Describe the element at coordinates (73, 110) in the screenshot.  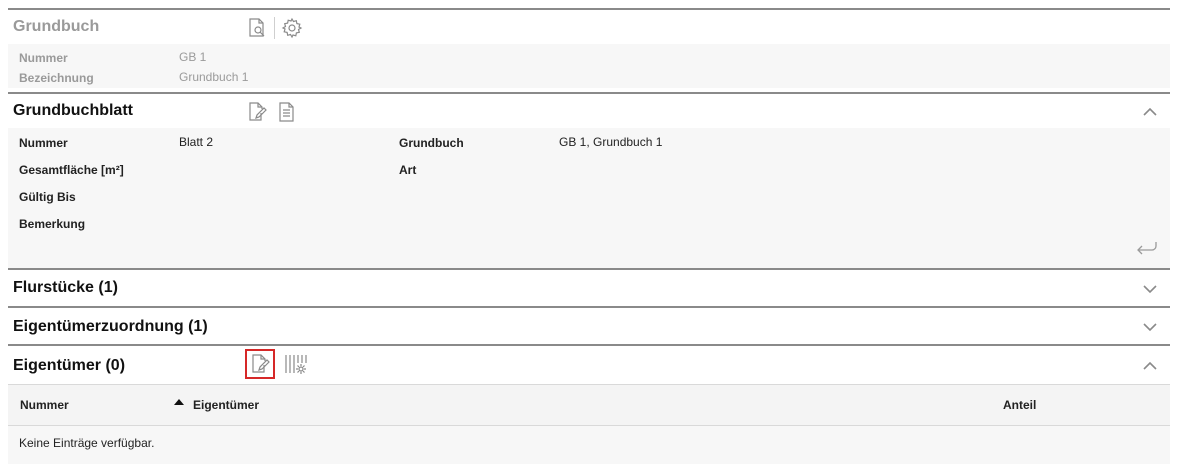
I see `grundbuchblatt-title: Grundbuchblatt` at that location.